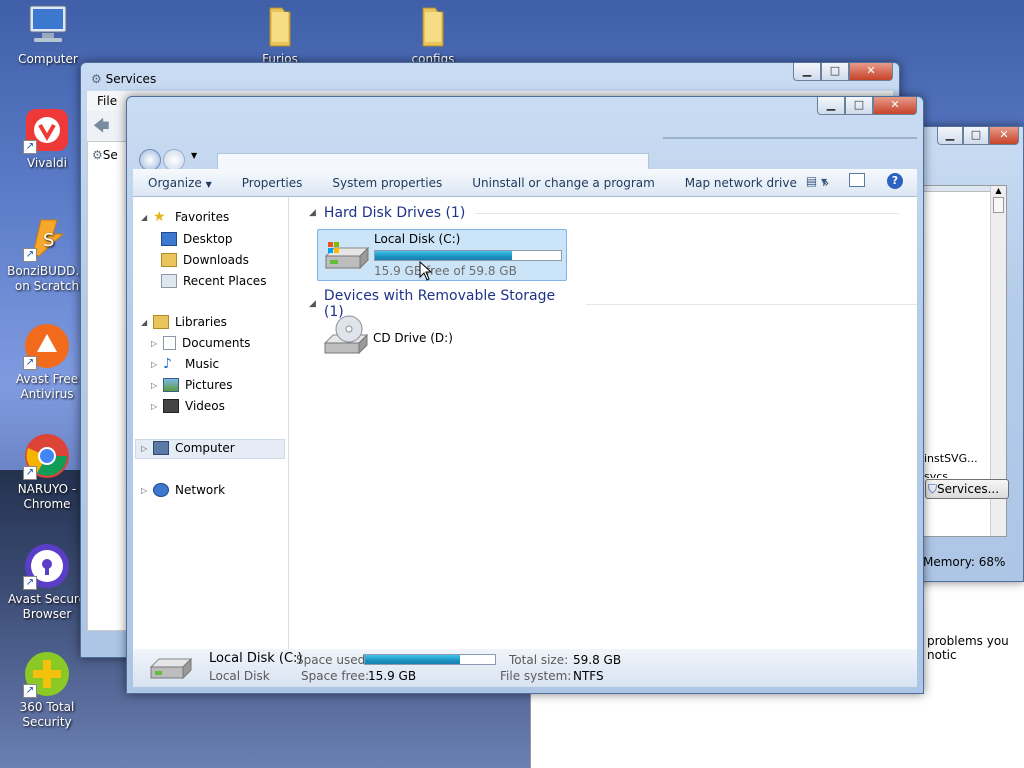  What do you see at coordinates (205, 448) in the screenshot?
I see `nav-label: Computer` at bounding box center [205, 448].